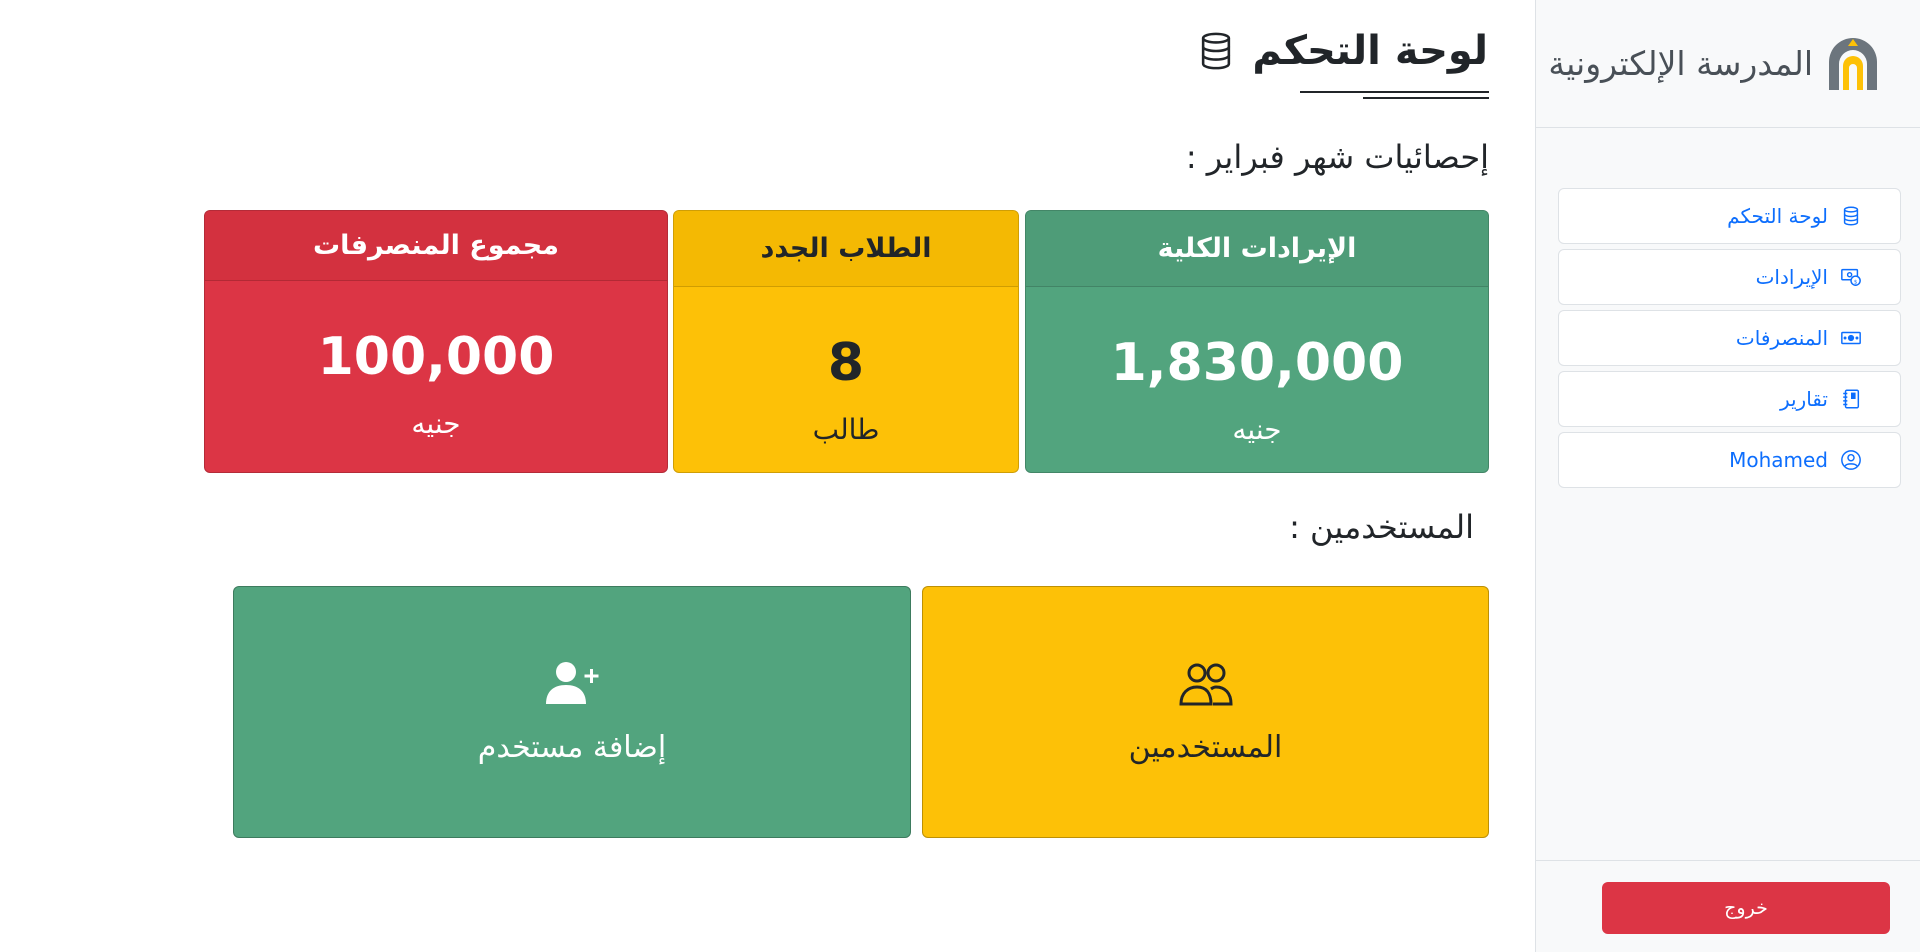  I want to click on stat-card-total-expenses: مجموع المنصرفات 100,000 جنيه, so click(436, 341).